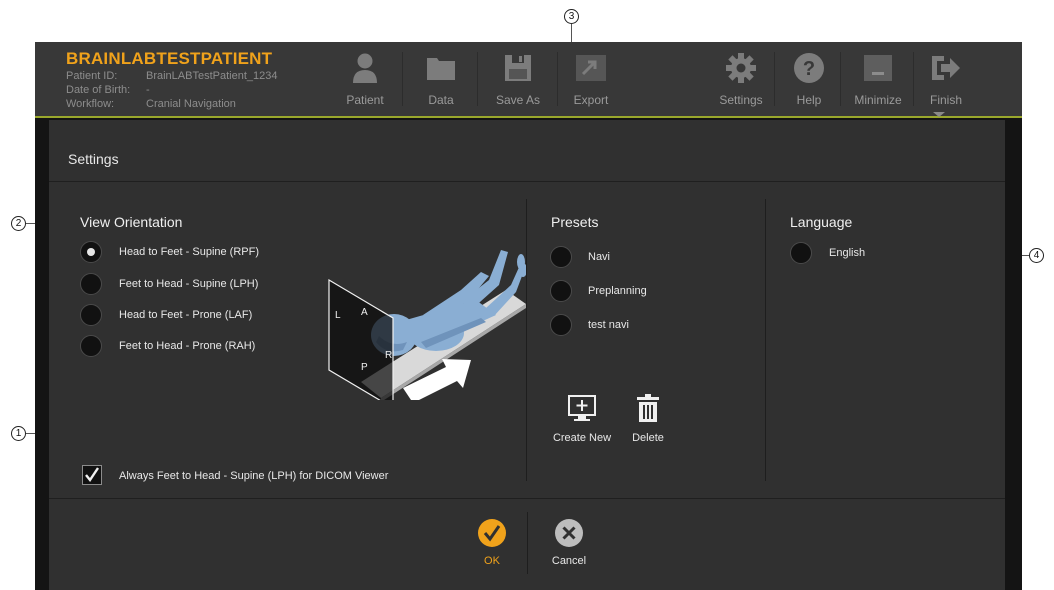 This screenshot has height=590, width=1054. Describe the element at coordinates (801, 253) in the screenshot. I see `language-radio-english` at that location.